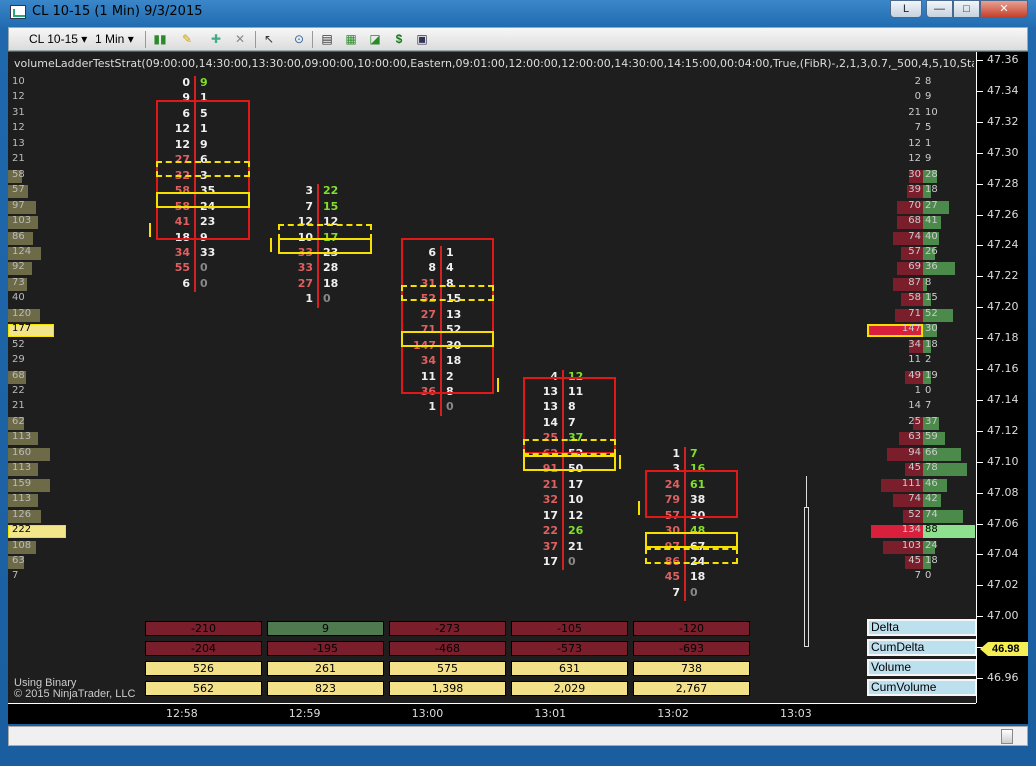  What do you see at coordinates (447, 628) in the screenshot?
I see `summary-delta-cell: -273` at bounding box center [447, 628].